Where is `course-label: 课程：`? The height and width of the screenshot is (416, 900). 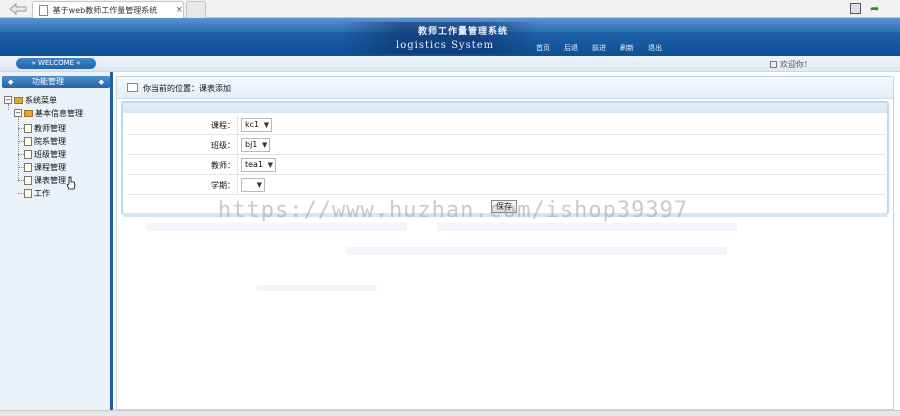
course-label: 课程： is located at coordinates (223, 125).